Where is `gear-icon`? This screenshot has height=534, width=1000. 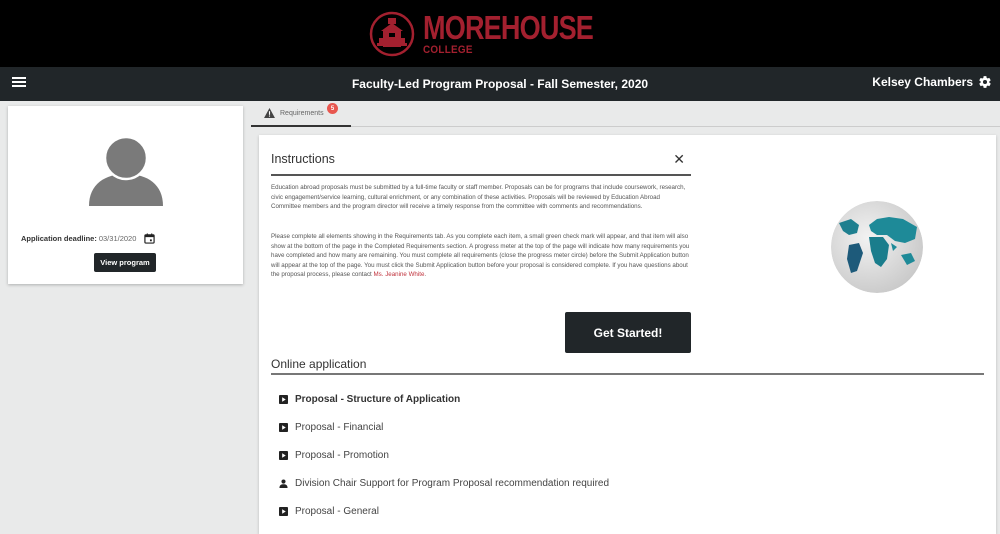 gear-icon is located at coordinates (985, 82).